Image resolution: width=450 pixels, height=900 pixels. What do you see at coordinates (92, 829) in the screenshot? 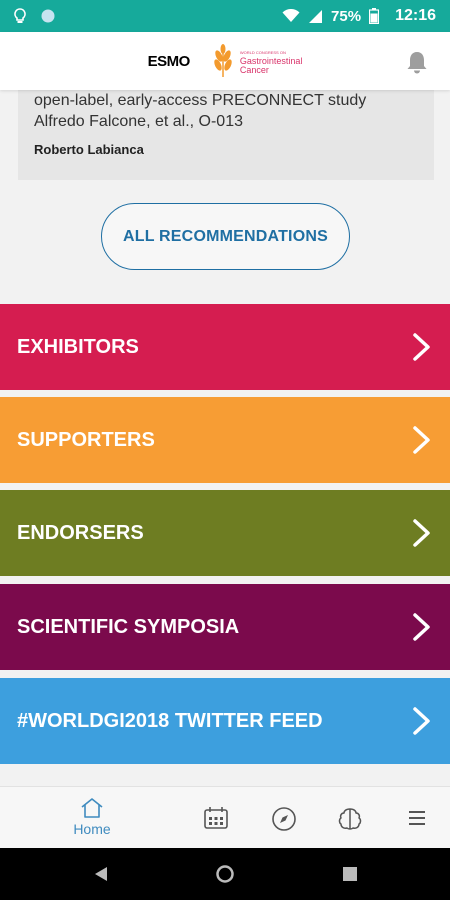
I see `nav-home-label: Home` at bounding box center [92, 829].